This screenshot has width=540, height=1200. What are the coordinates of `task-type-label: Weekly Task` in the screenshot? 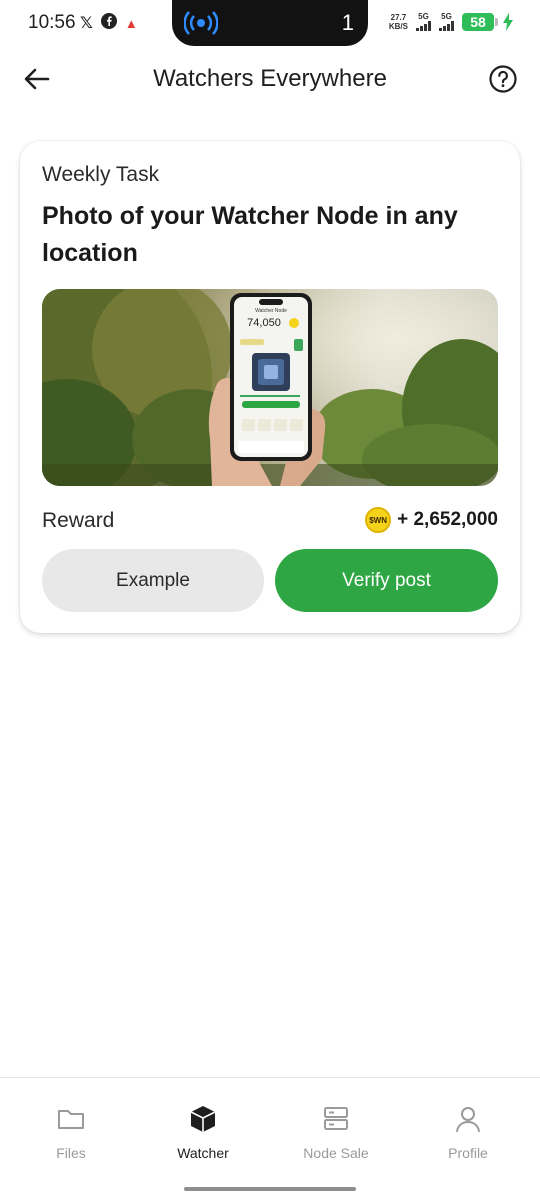 It's located at (101, 174).